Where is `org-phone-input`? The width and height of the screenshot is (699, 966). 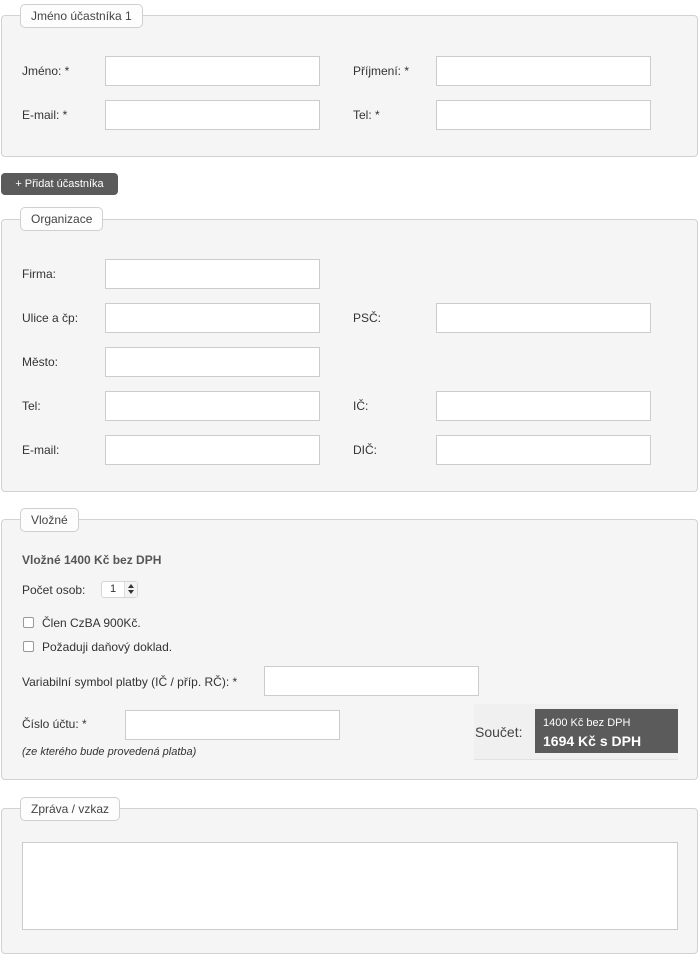 org-phone-input is located at coordinates (212, 406).